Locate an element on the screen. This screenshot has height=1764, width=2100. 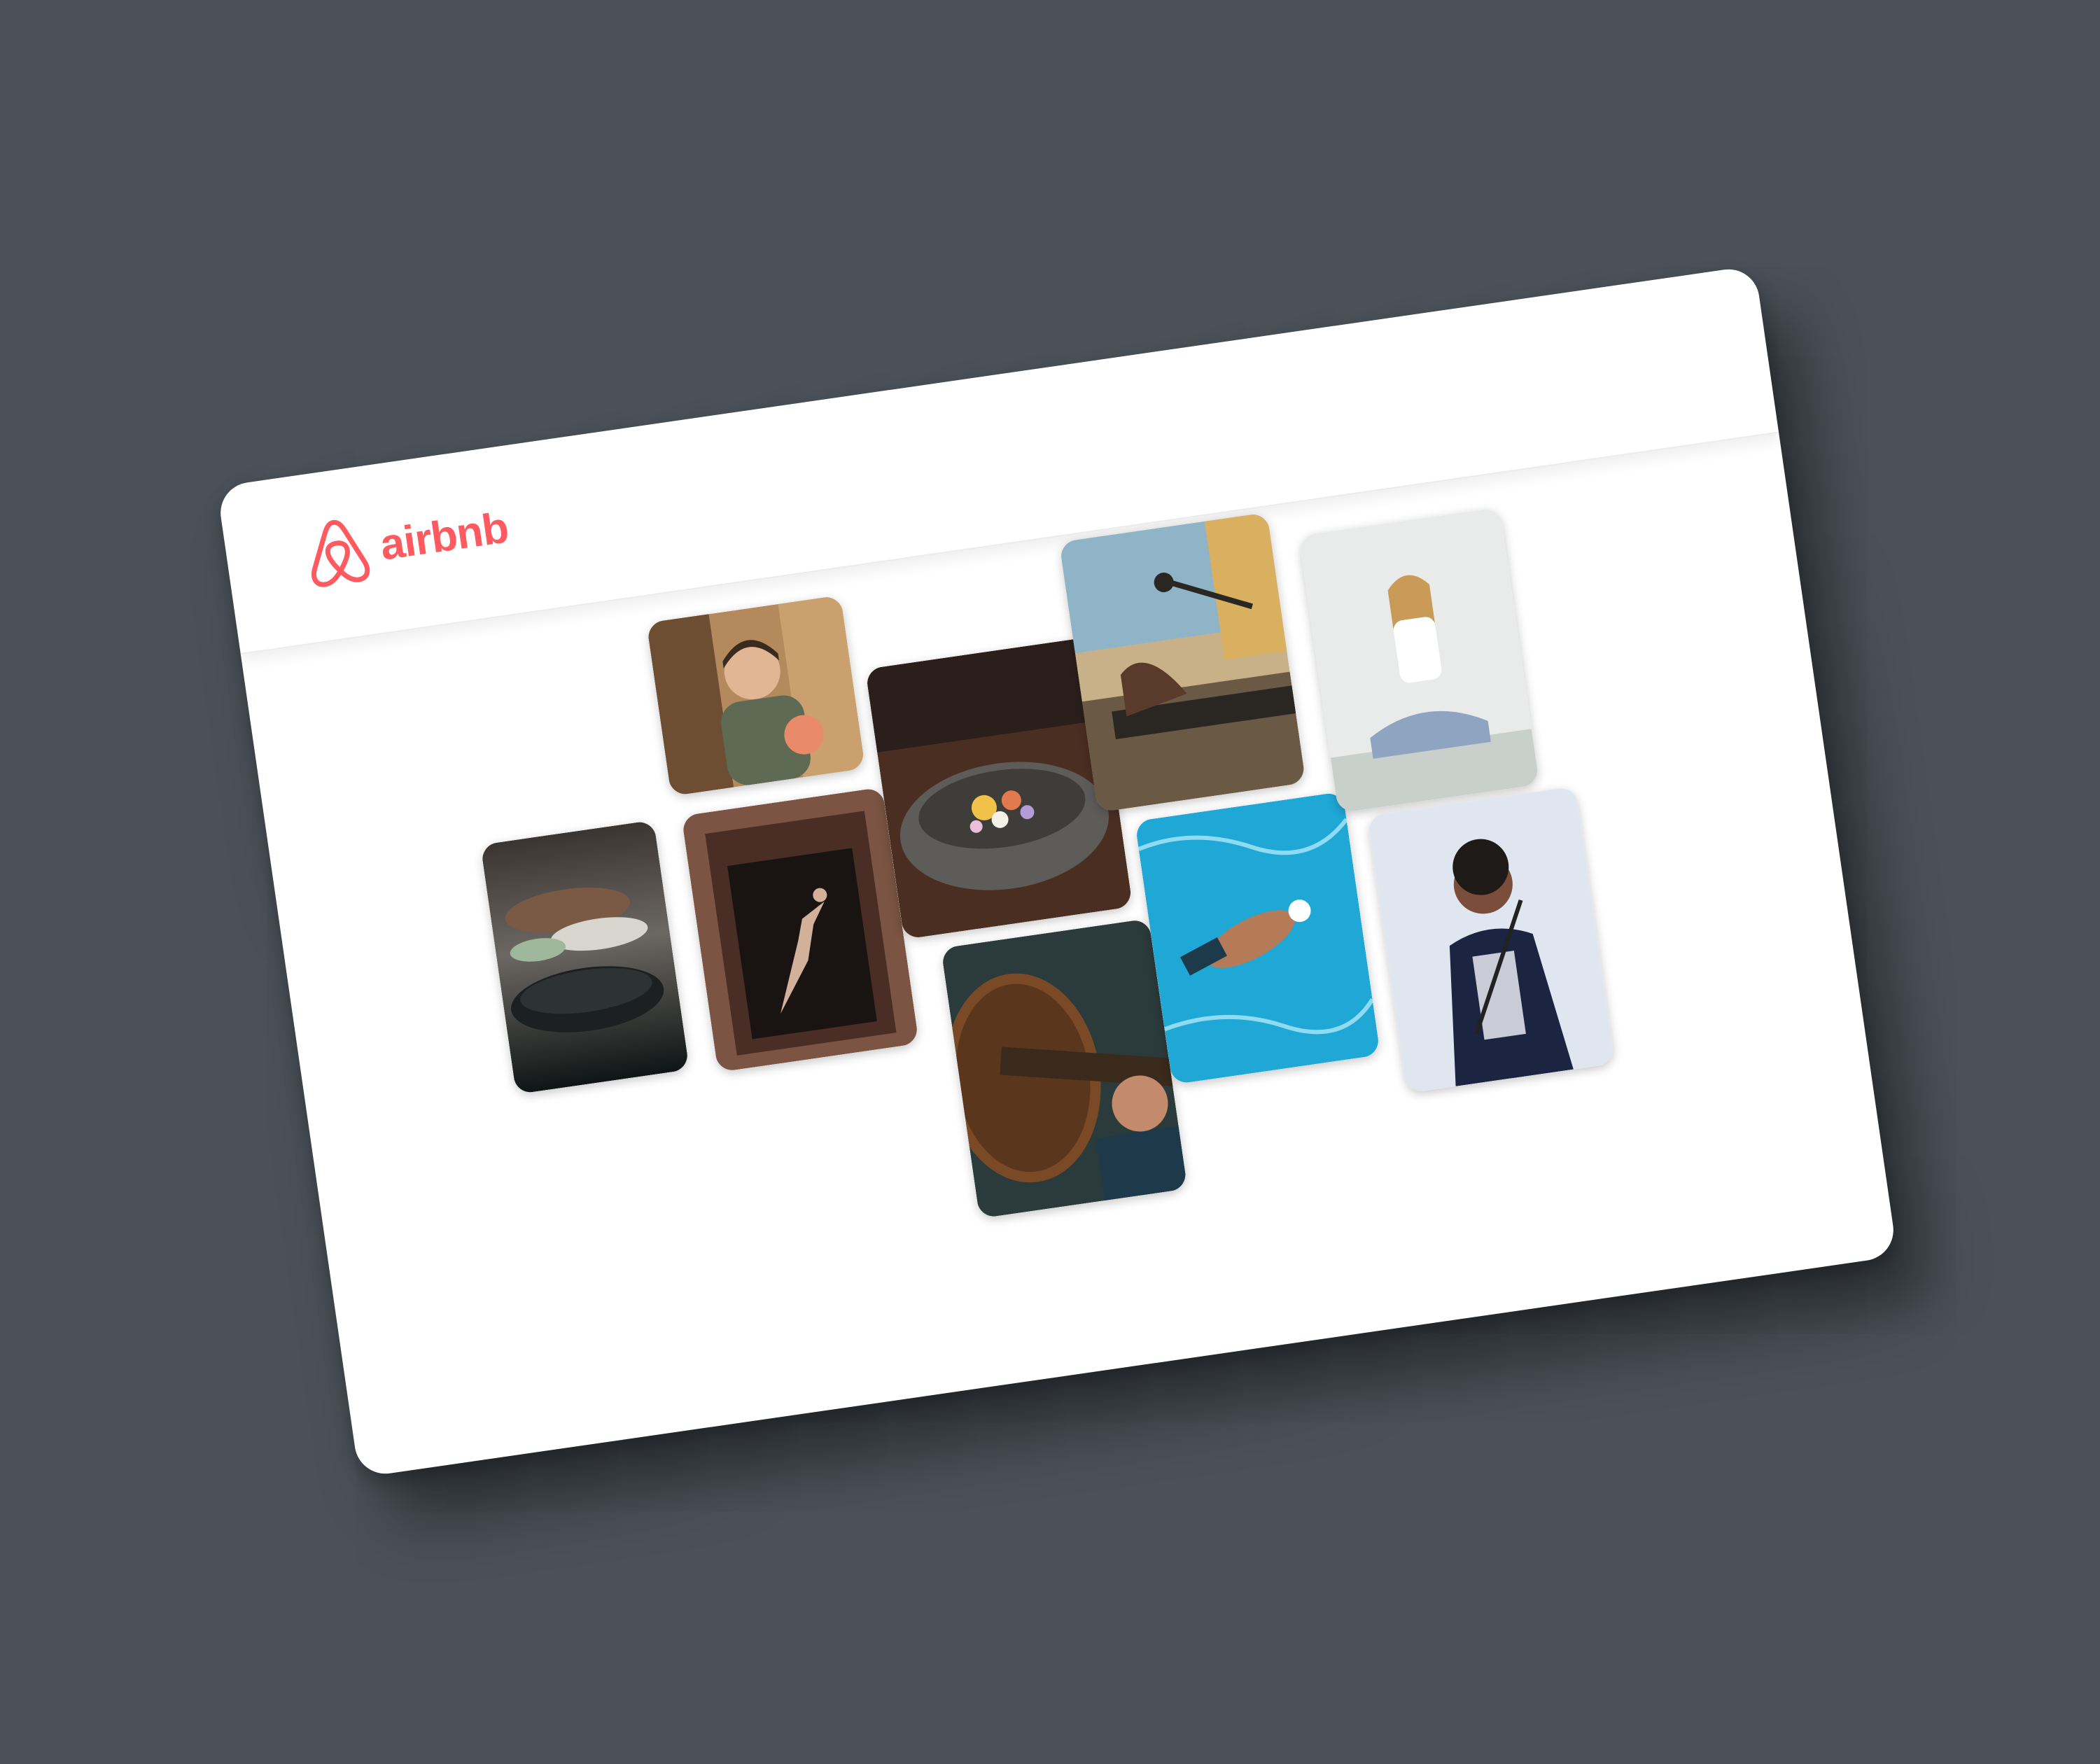
chef-woman-photo is located at coordinates (756, 696).